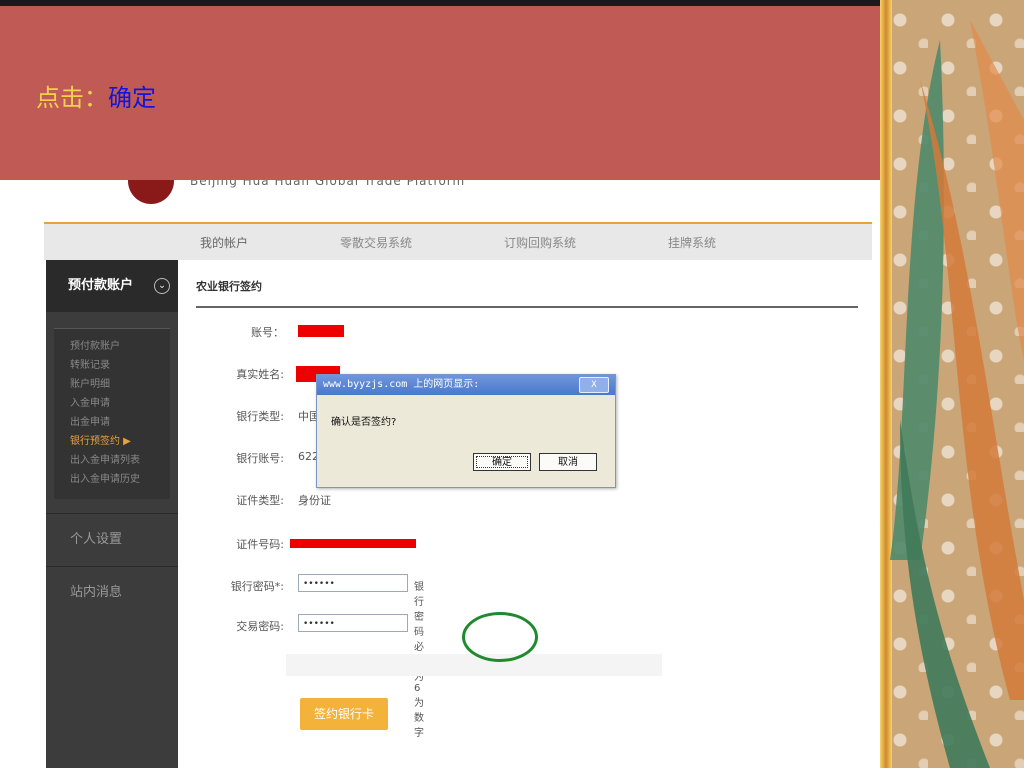 Image resolution: width=1024 pixels, height=768 pixels. What do you see at coordinates (314, 500) in the screenshot?
I see `id-type-value: 身份证` at bounding box center [314, 500].